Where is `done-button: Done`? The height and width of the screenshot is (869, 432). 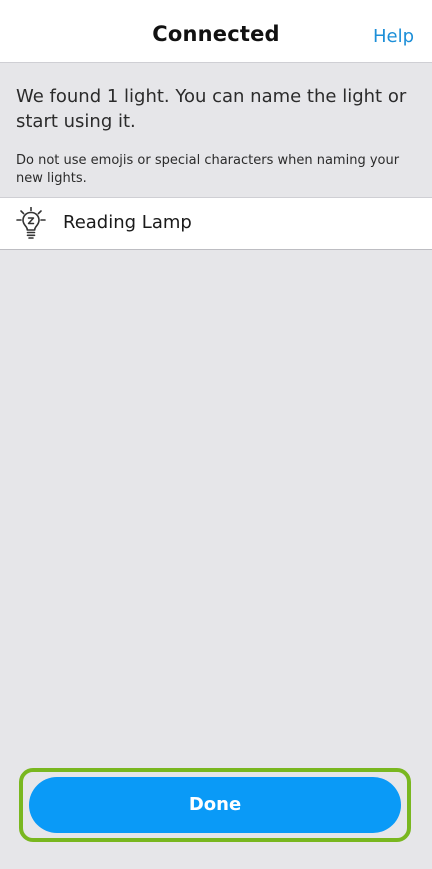 done-button: Done is located at coordinates (215, 805).